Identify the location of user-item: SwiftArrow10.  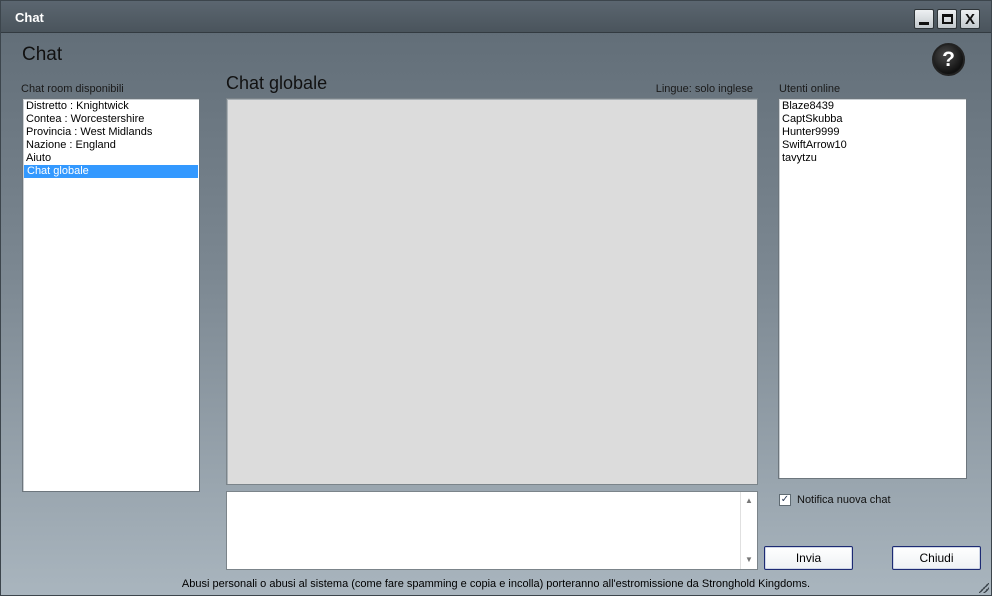
(872, 145).